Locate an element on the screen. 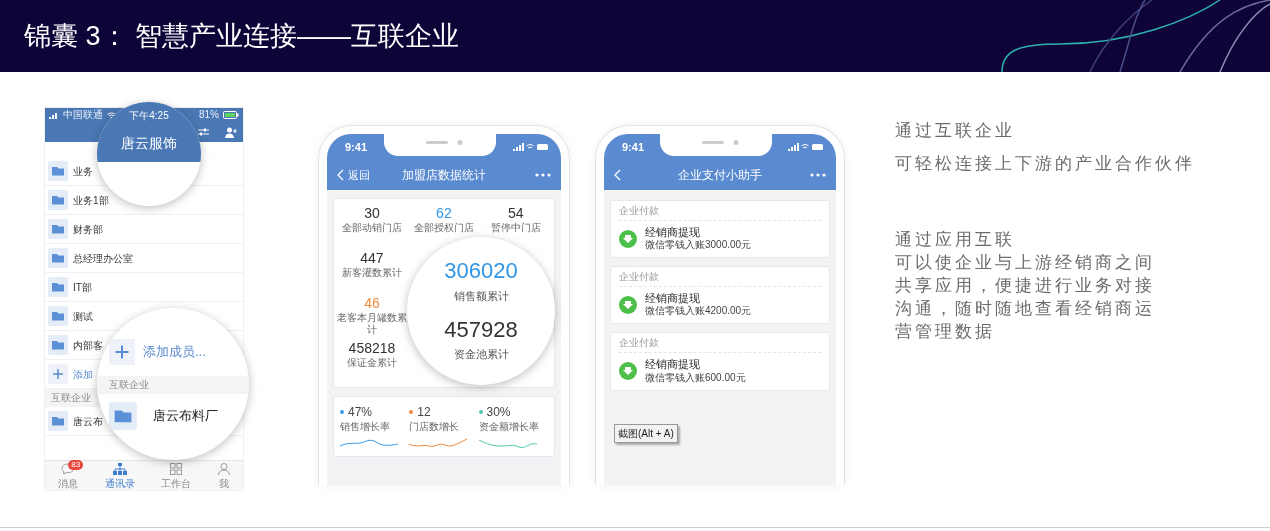  description-text: 营管理数据 is located at coordinates (945, 332).